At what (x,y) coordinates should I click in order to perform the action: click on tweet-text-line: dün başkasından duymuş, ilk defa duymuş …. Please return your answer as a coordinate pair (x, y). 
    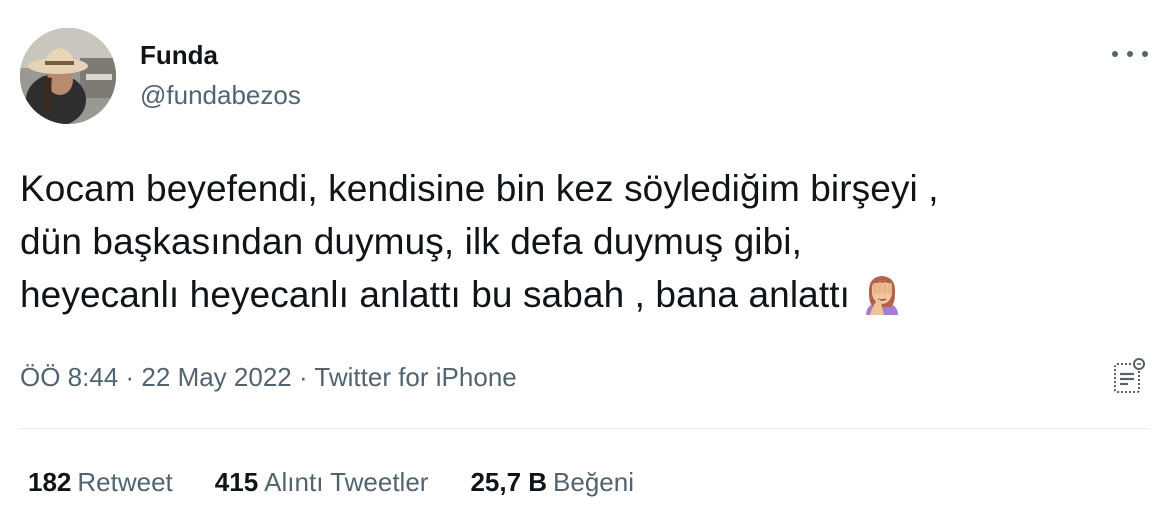
    Looking at the image, I should click on (411, 241).